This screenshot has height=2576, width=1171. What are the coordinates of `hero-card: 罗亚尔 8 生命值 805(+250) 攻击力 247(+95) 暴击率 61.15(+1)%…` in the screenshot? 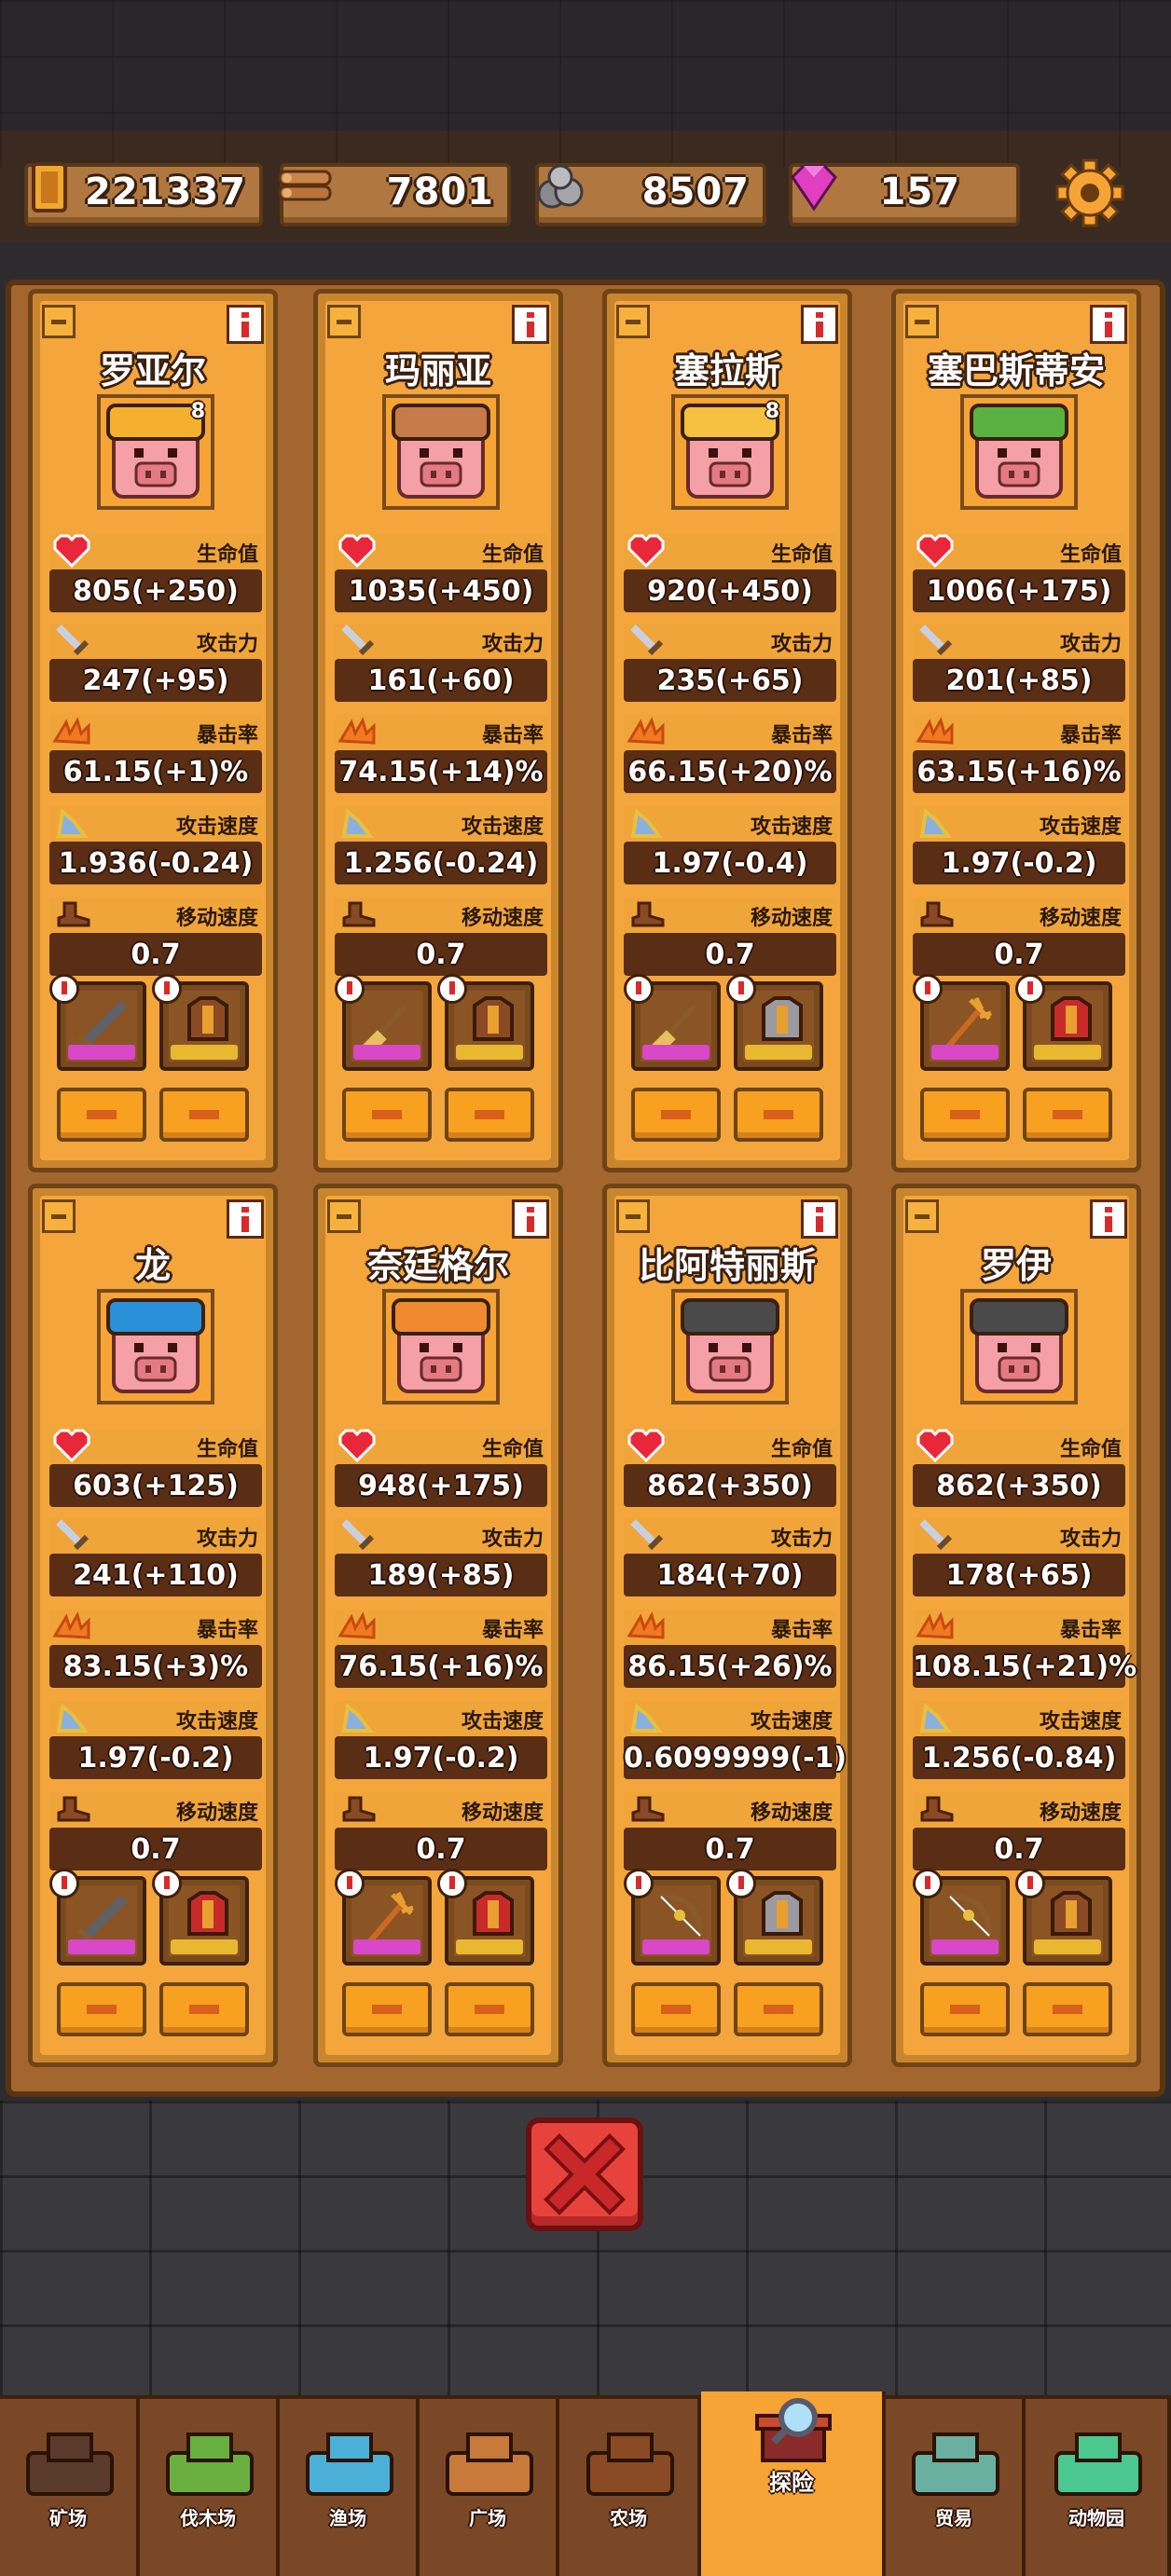 It's located at (153, 730).